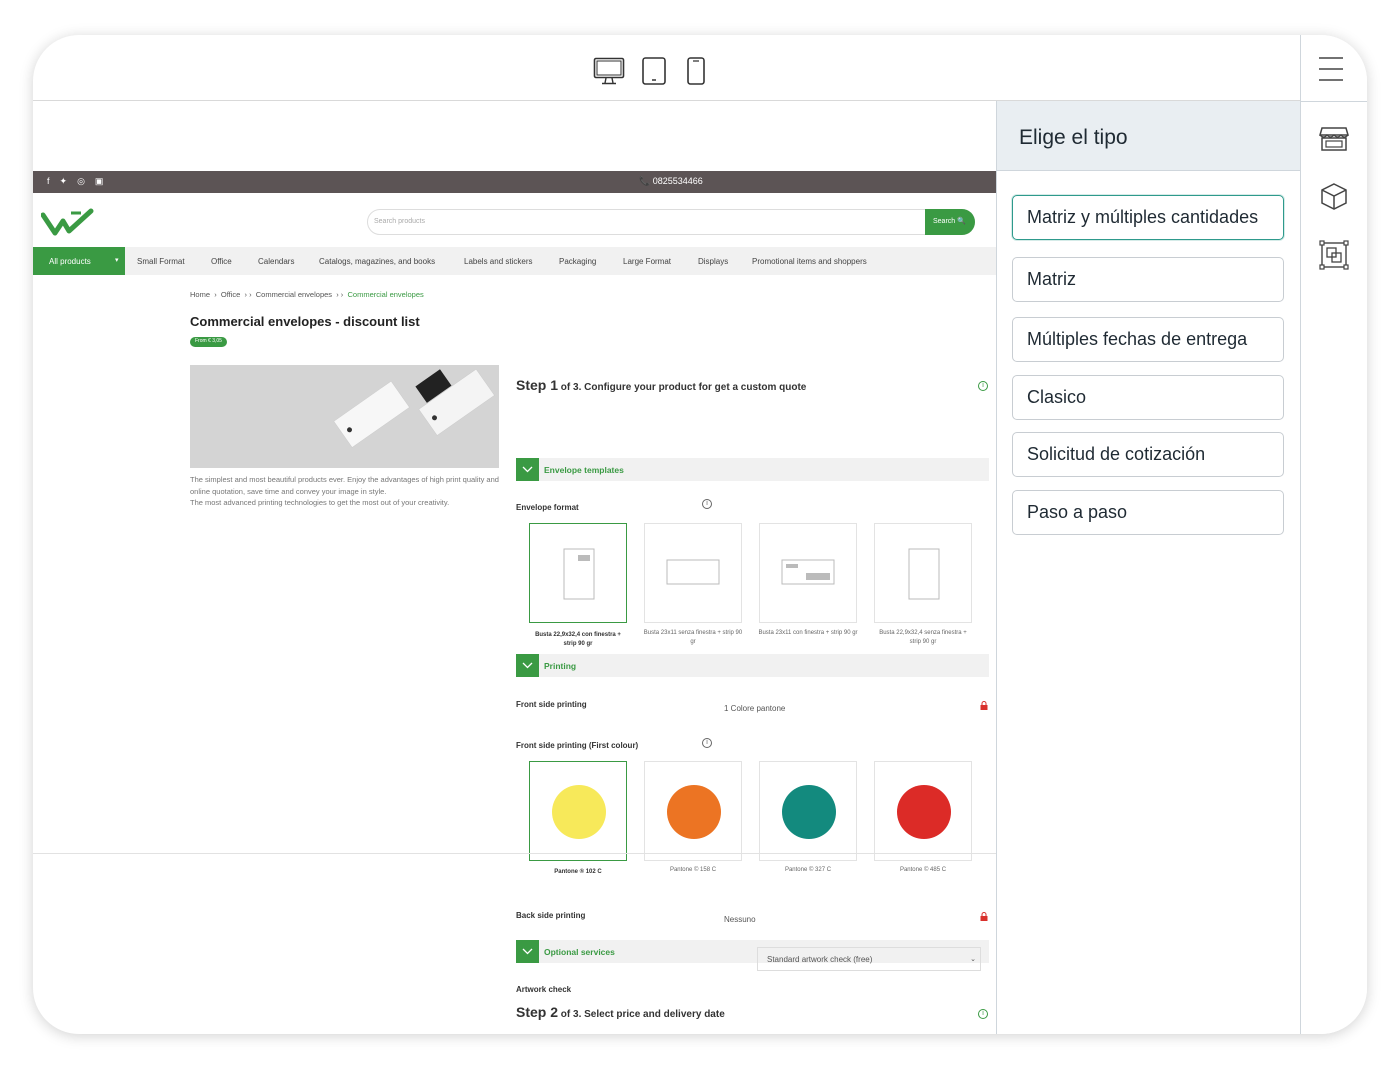  I want to click on type-option-matrix: Matriz, so click(1148, 279).